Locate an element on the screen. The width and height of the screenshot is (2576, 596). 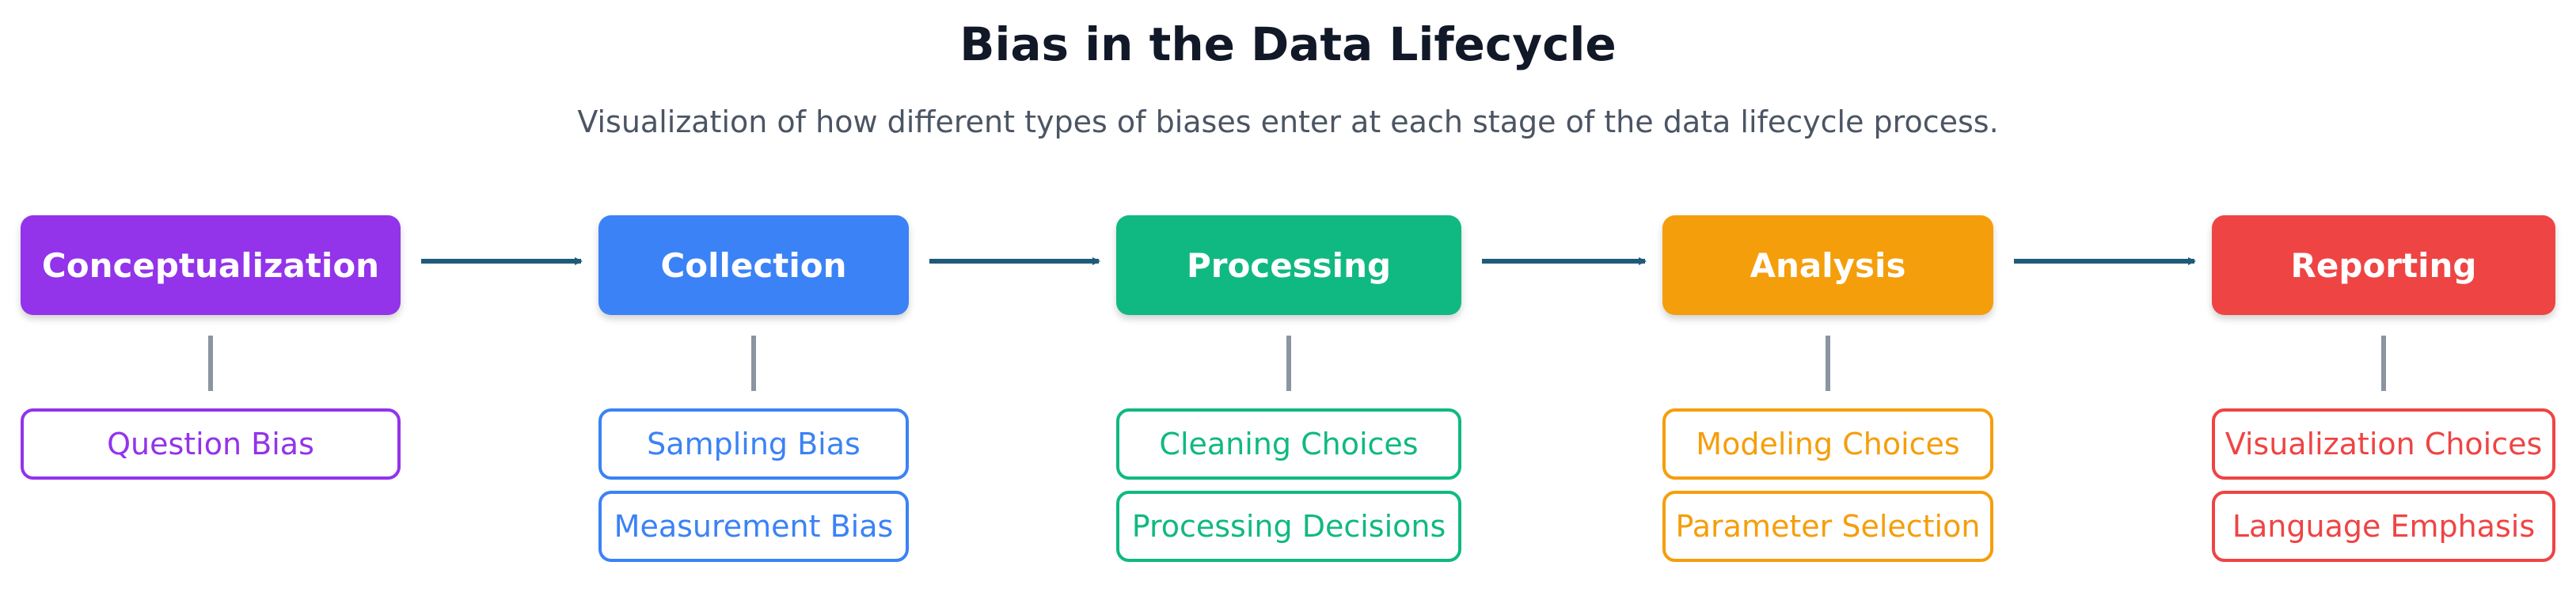
stage-conceptualization: Conceptualization is located at coordinates (211, 265).